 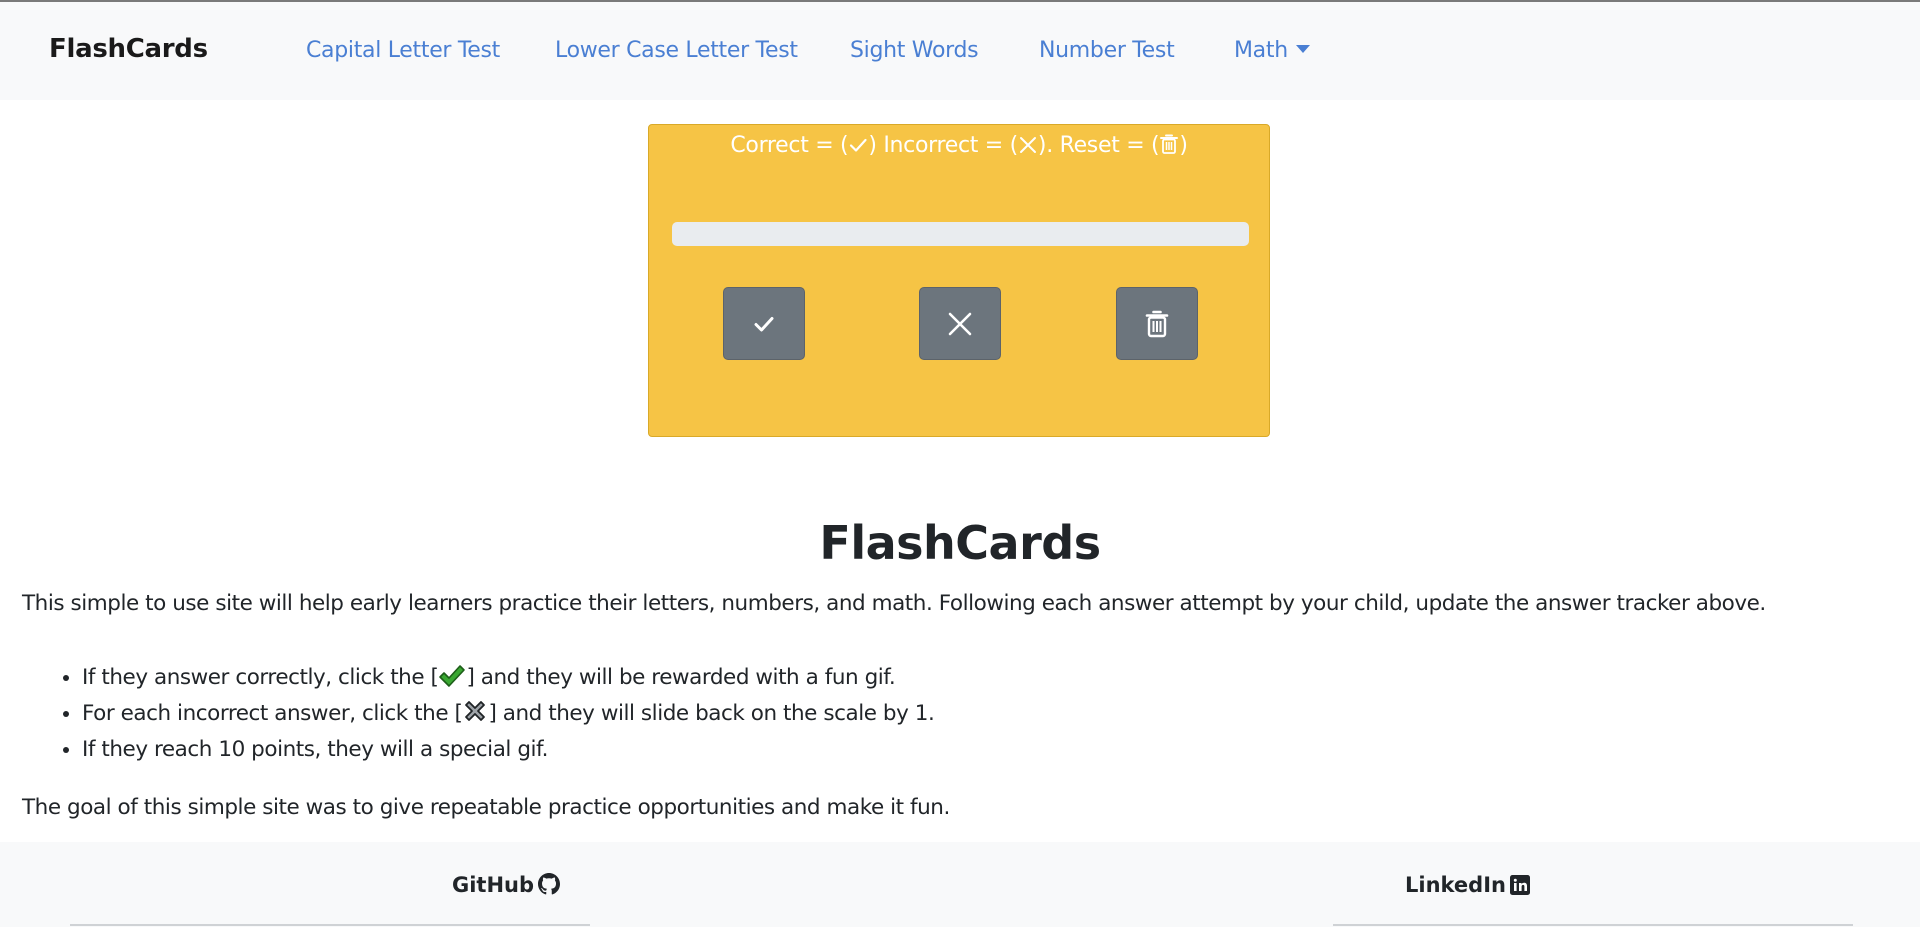 What do you see at coordinates (943, 145) in the screenshot?
I see `instruction-incorrect-text: ) Incorrect = (` at bounding box center [943, 145].